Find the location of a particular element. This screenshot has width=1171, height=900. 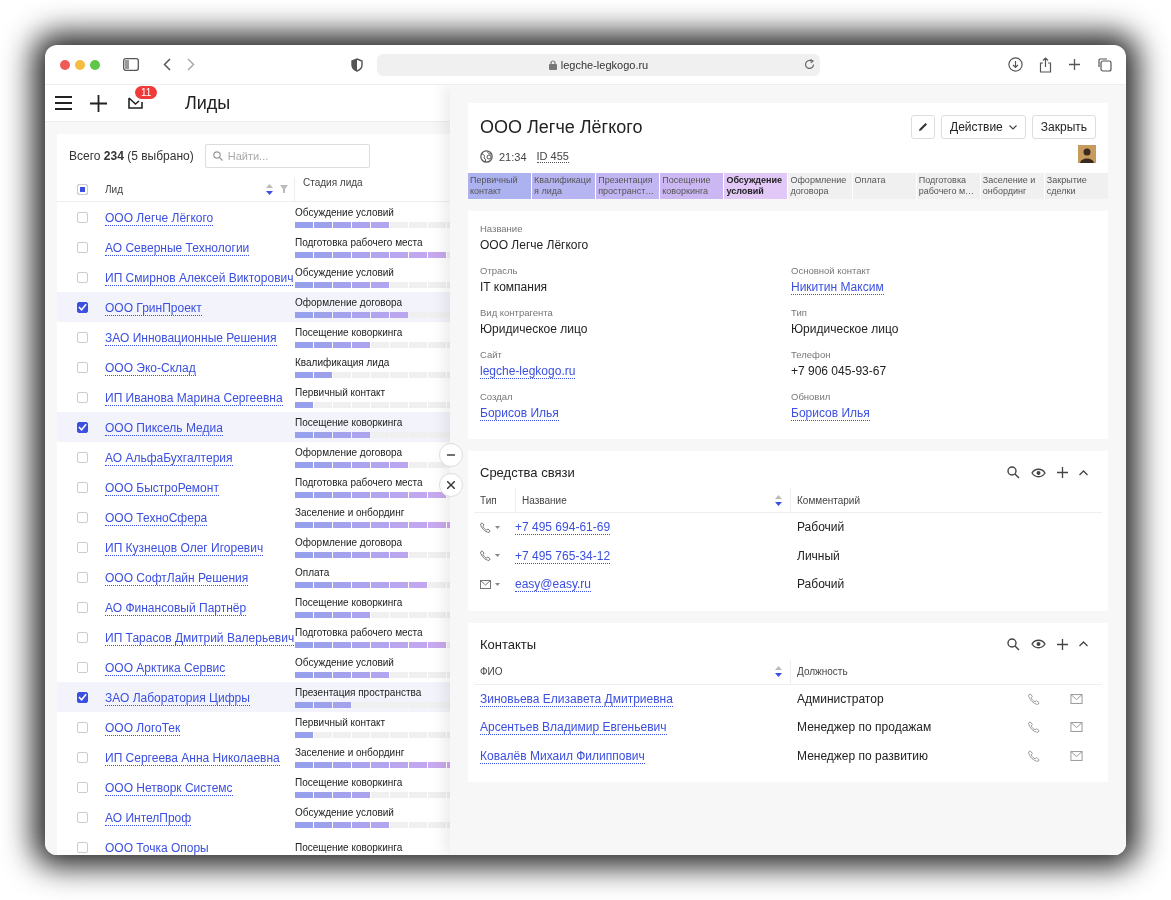

lead-link: ООО Легче Лёгкого is located at coordinates (159, 218).